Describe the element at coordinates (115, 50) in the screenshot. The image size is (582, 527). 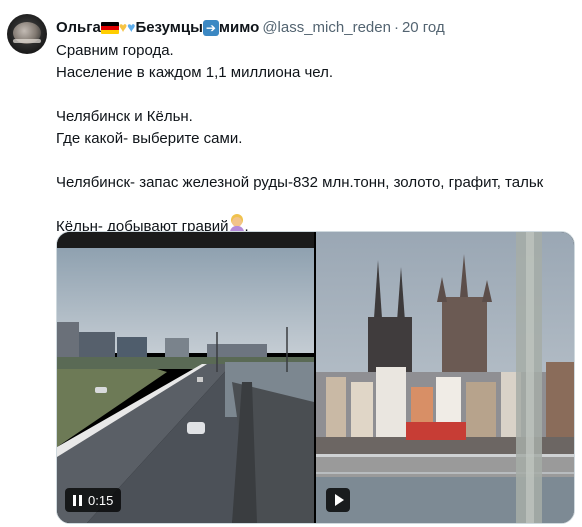
I see `tweet-line: Сравним города.` at that location.